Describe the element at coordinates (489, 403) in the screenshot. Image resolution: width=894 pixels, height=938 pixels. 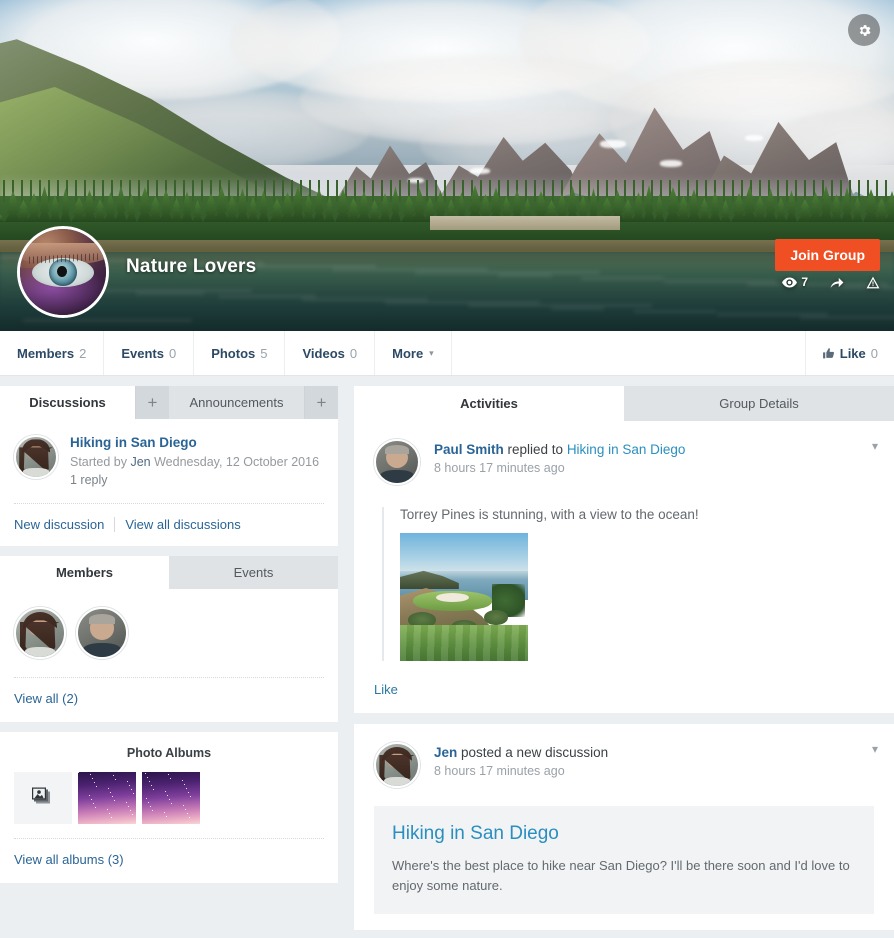
I see `tab-activities: Activities` at that location.